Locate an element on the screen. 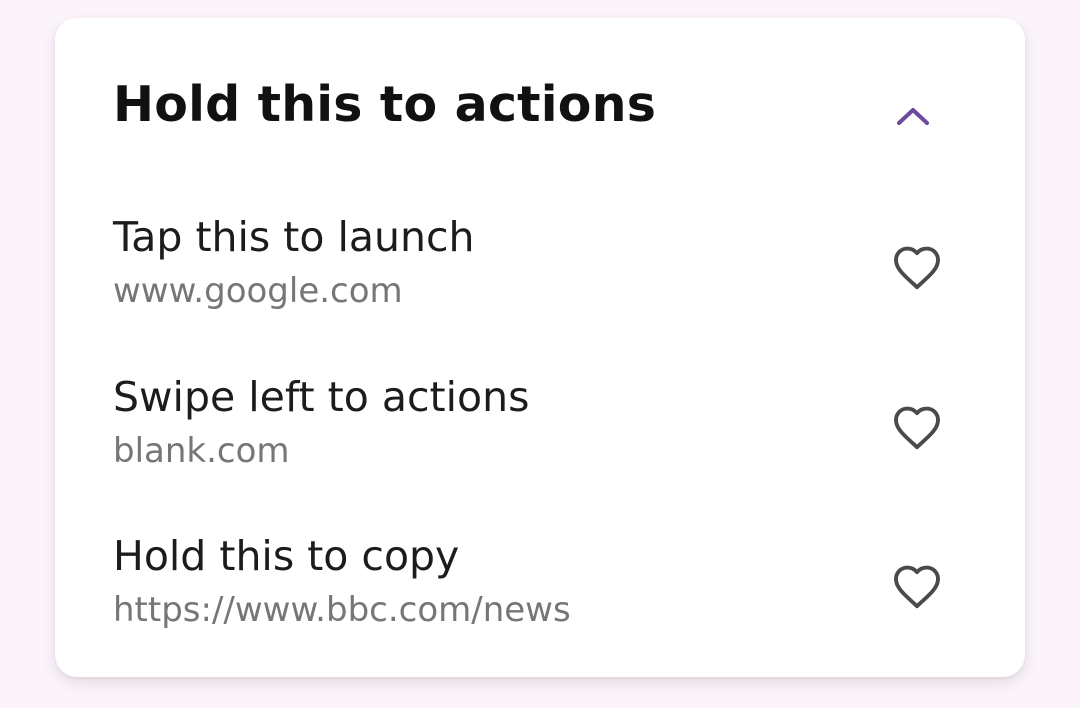 This screenshot has width=1080, height=708. item-title: Swipe left to actions is located at coordinates (321, 397).